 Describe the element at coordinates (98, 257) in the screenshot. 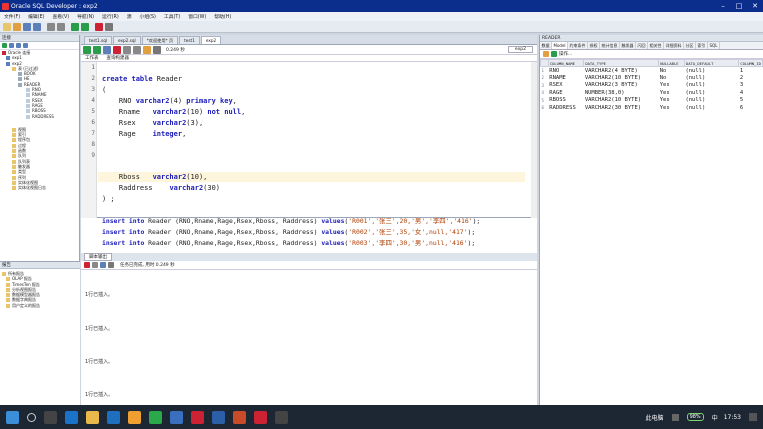

I see `tab-script-output: 脚本输出` at that location.